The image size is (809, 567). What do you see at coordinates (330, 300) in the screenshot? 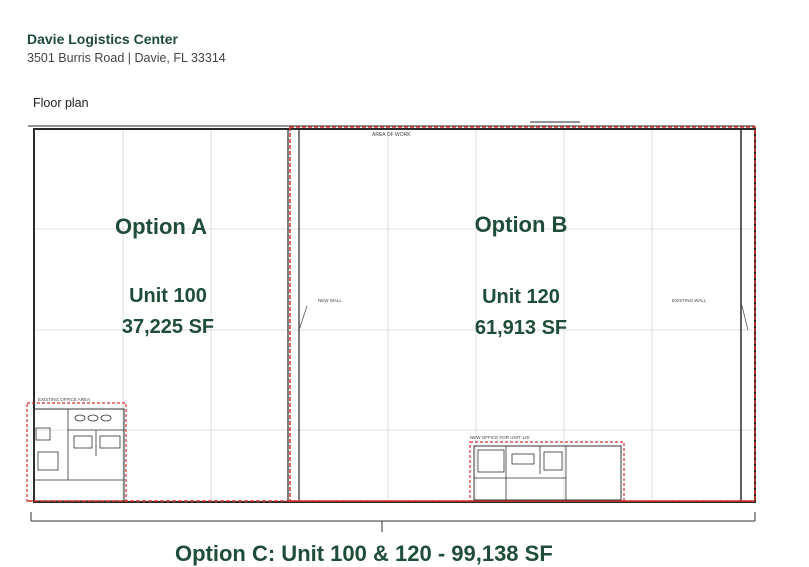
I see `new-wall-note: NEW WALL` at bounding box center [330, 300].